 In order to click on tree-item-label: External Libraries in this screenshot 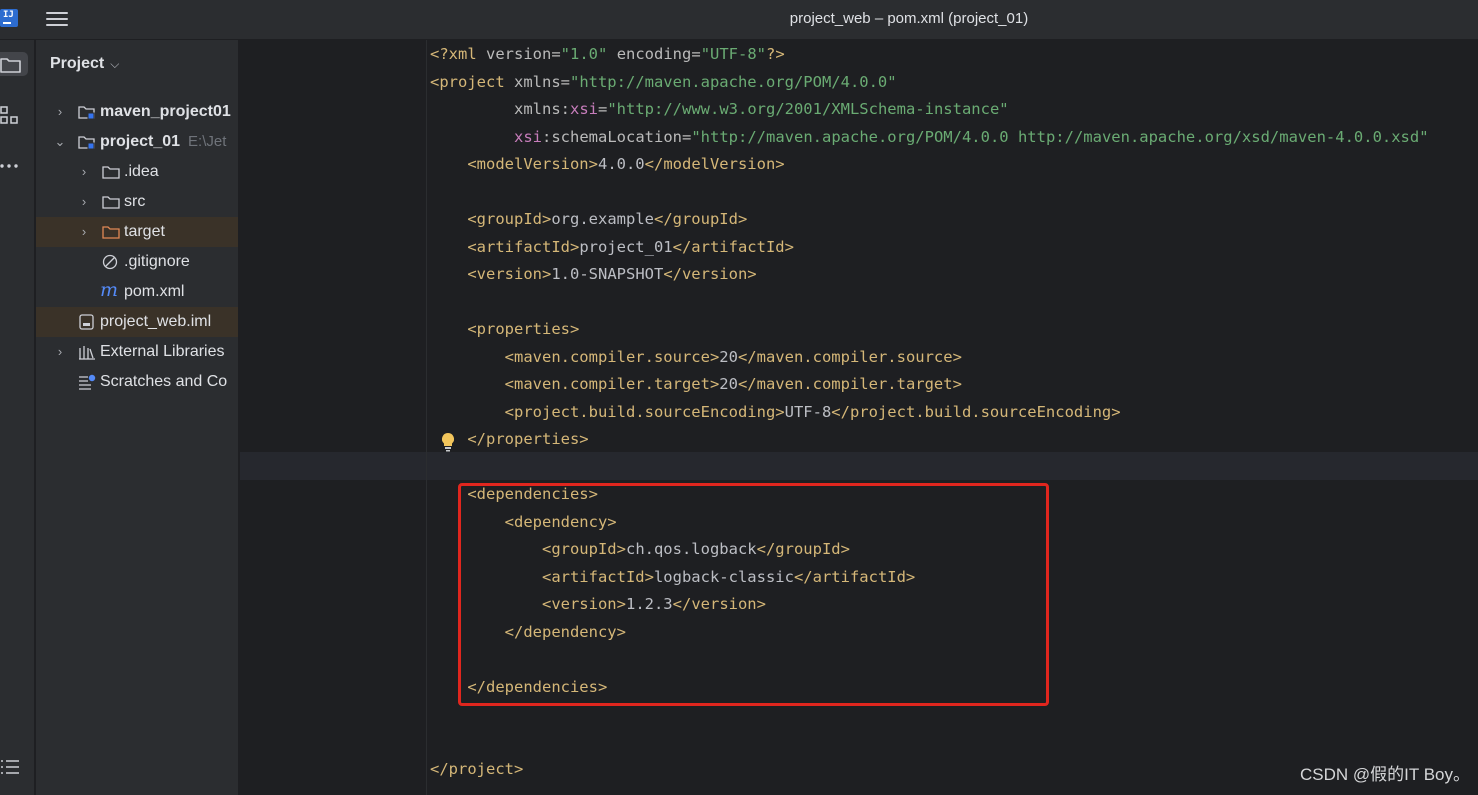, I will do `click(162, 351)`.